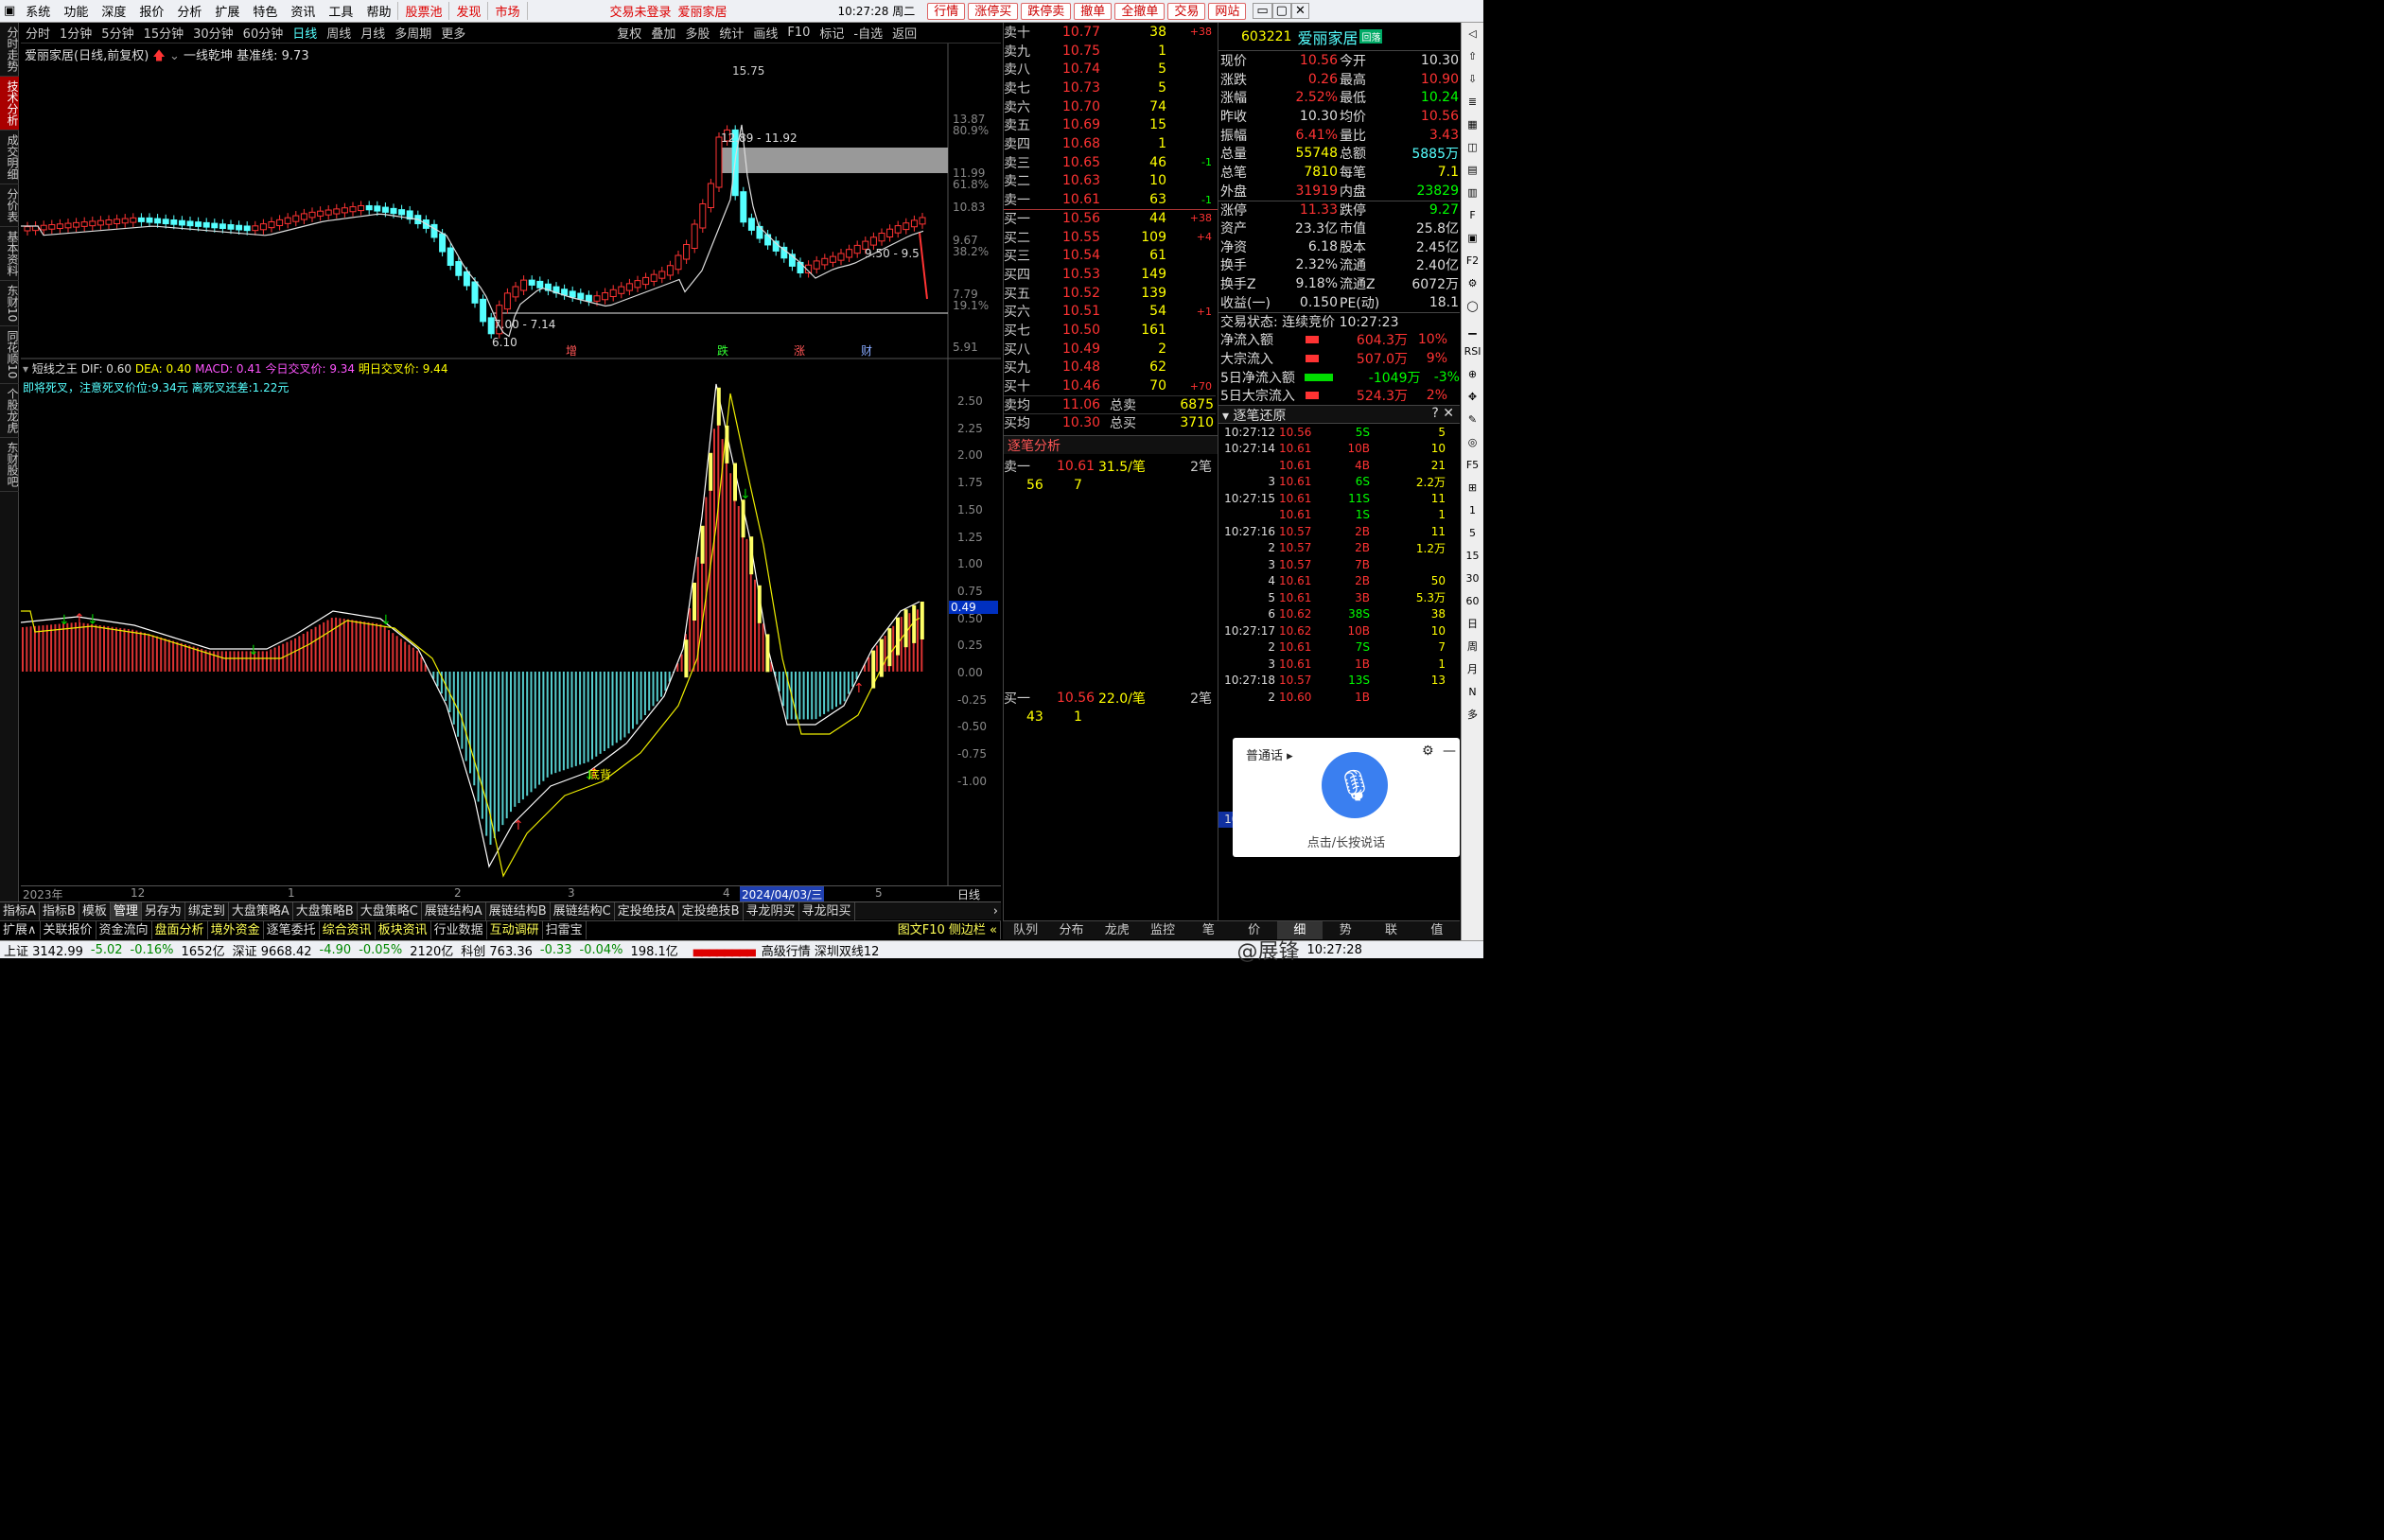  I want to click on tool-stats: 统计, so click(731, 33).